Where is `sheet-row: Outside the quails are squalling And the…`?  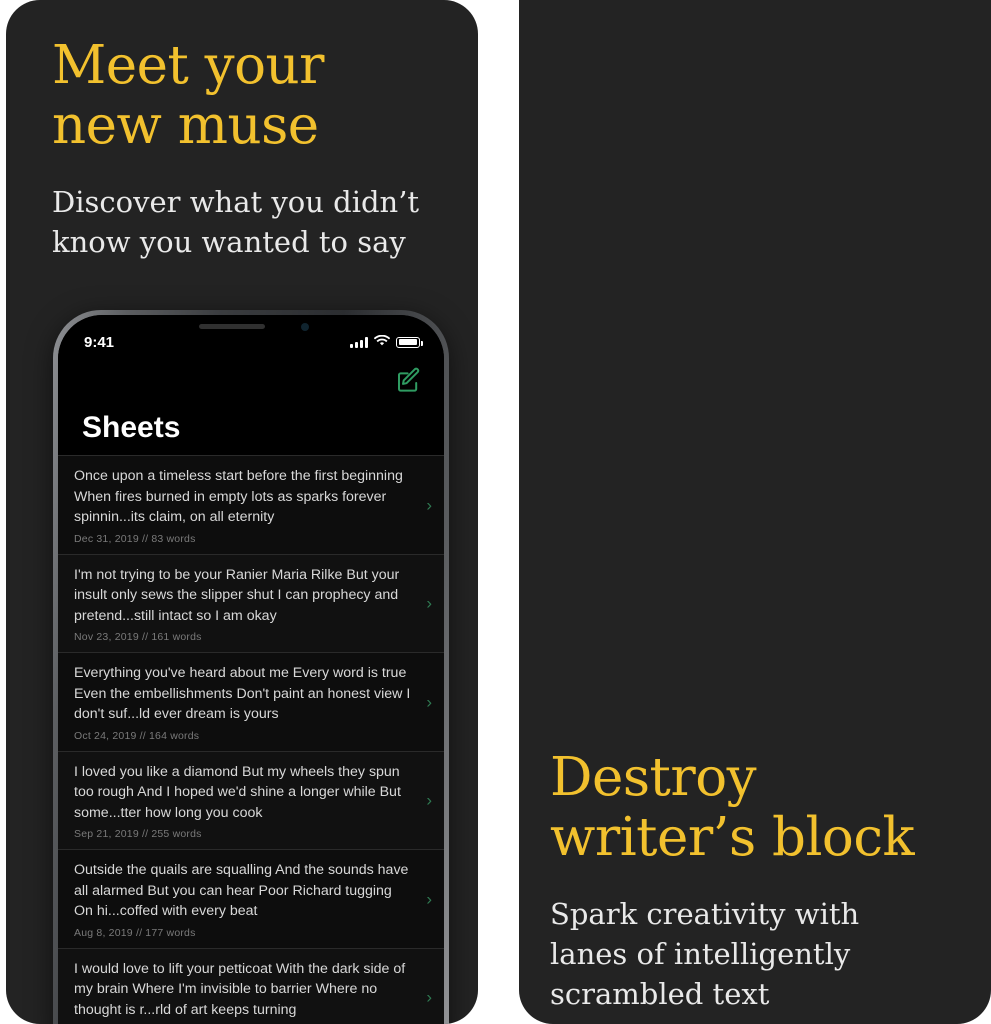
sheet-row: Outside the quails are squalling And the… is located at coordinates (251, 898).